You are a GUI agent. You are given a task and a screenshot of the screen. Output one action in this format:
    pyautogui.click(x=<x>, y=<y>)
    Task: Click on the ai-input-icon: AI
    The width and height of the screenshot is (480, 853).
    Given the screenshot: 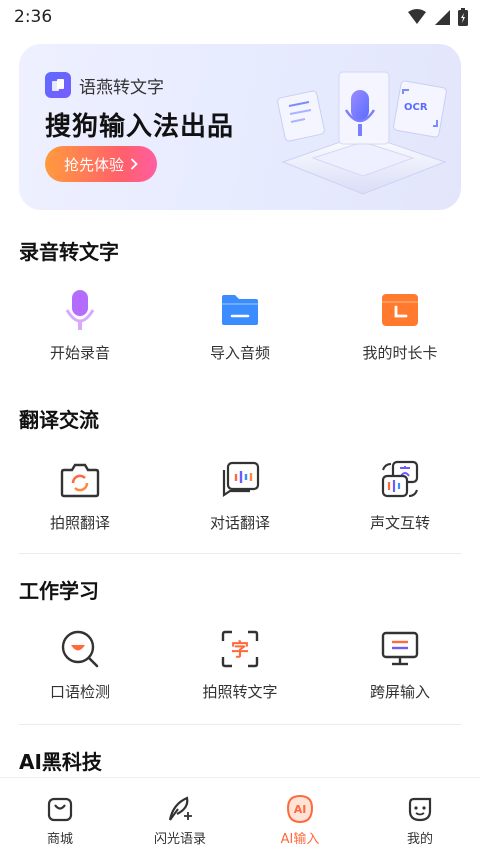 What is the action you would take?
    pyautogui.click(x=300, y=809)
    